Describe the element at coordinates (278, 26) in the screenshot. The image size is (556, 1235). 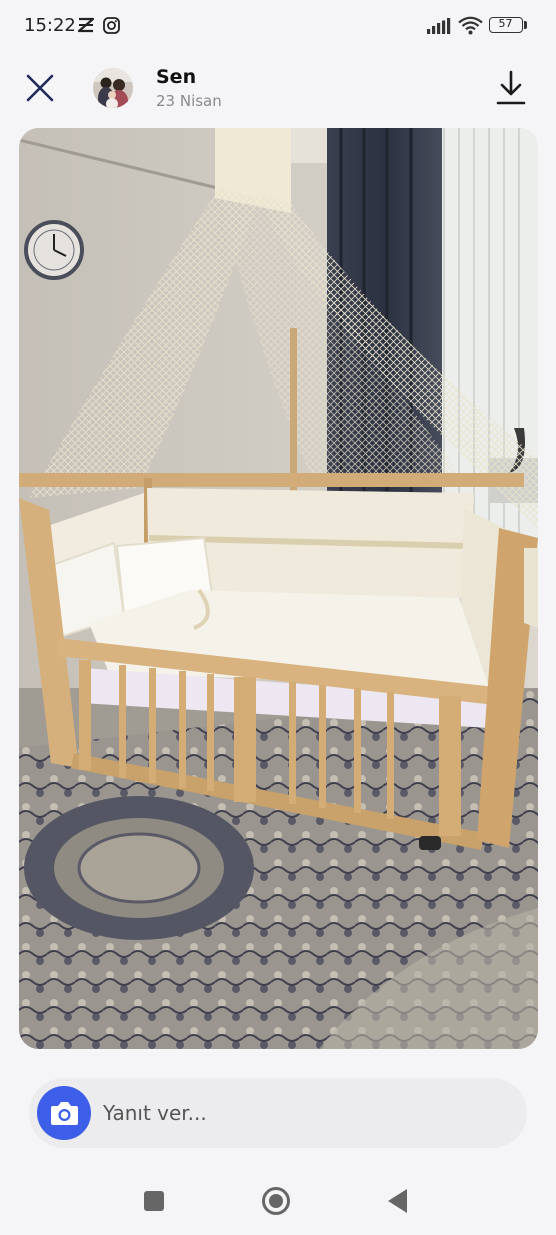
I see `status-bar: 15:22 57` at that location.